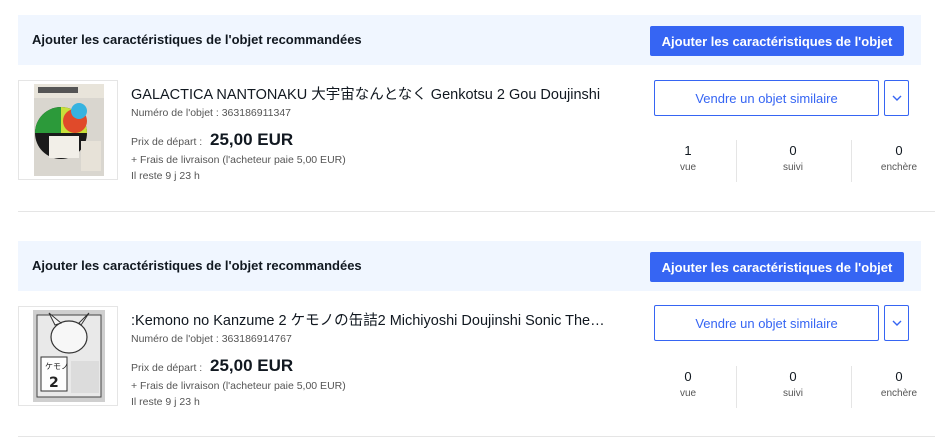 The height and width of the screenshot is (448, 943). I want to click on manga-cover-thumbnail-icon, so click(69, 130).